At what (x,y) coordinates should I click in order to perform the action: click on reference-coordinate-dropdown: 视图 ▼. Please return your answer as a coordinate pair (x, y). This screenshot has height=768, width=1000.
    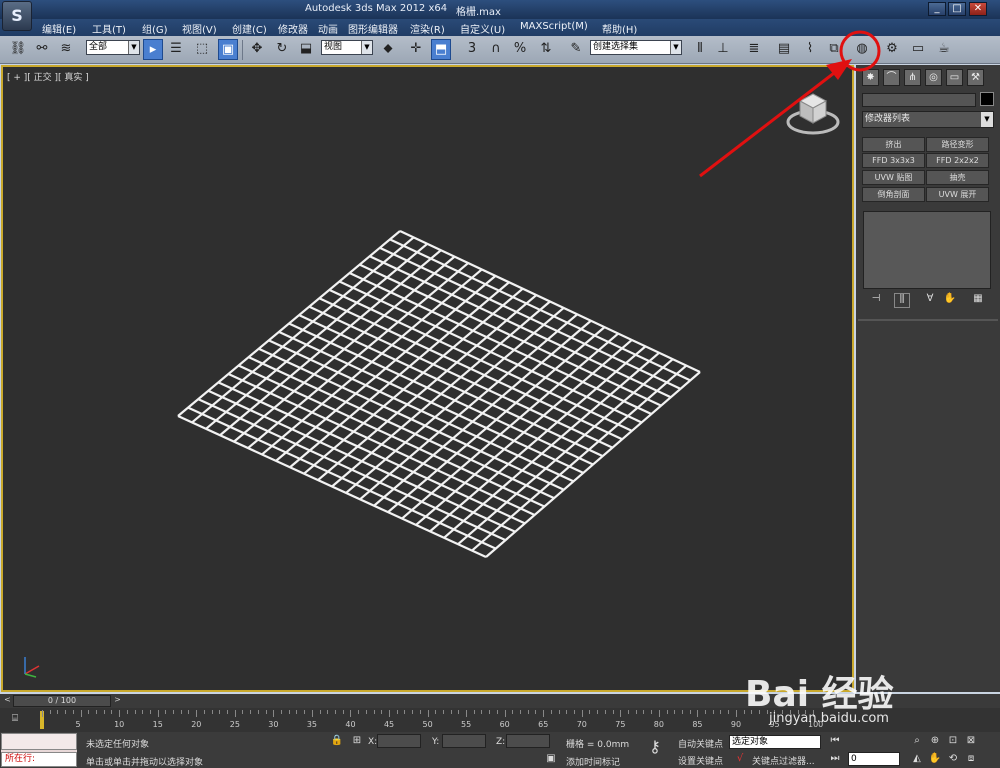
    Looking at the image, I should click on (347, 47).